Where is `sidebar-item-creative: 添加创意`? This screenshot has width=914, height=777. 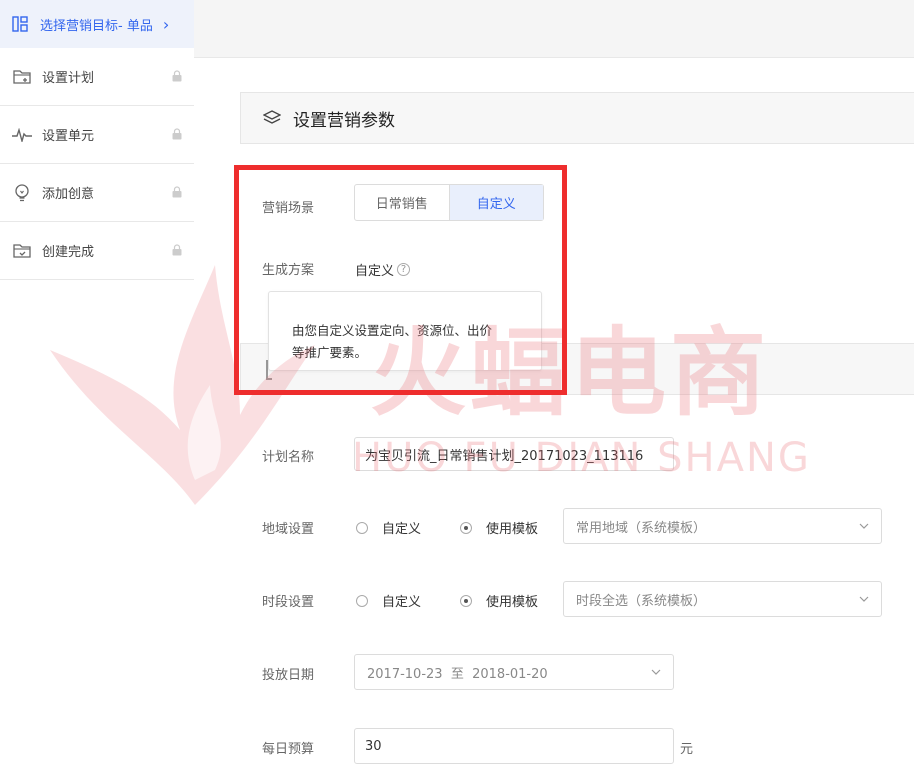 sidebar-item-creative: 添加创意 is located at coordinates (97, 193).